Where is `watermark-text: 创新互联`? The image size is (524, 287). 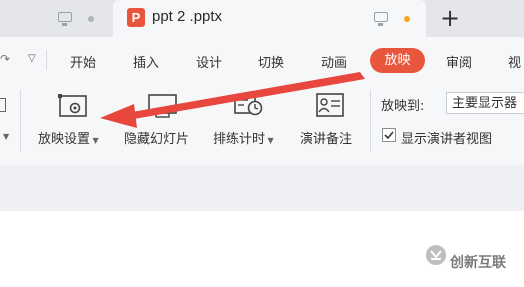
watermark-text: 创新互联 is located at coordinates (478, 263).